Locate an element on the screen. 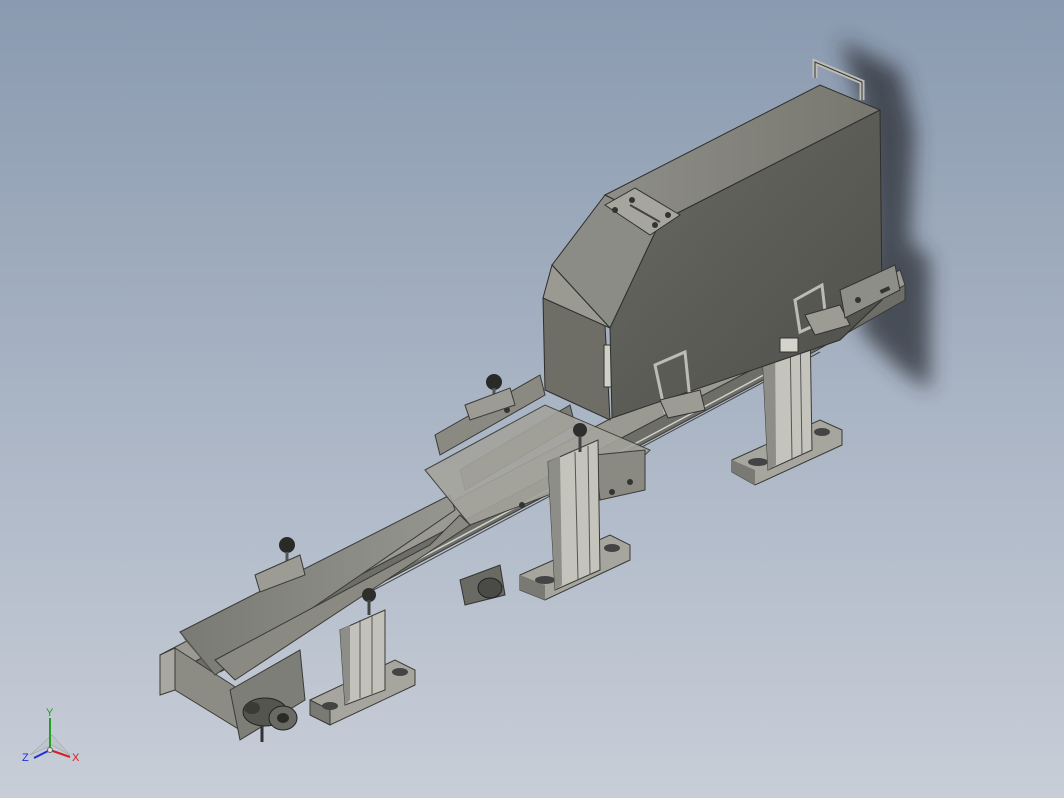  z-axis-label: Z is located at coordinates (25, 758).